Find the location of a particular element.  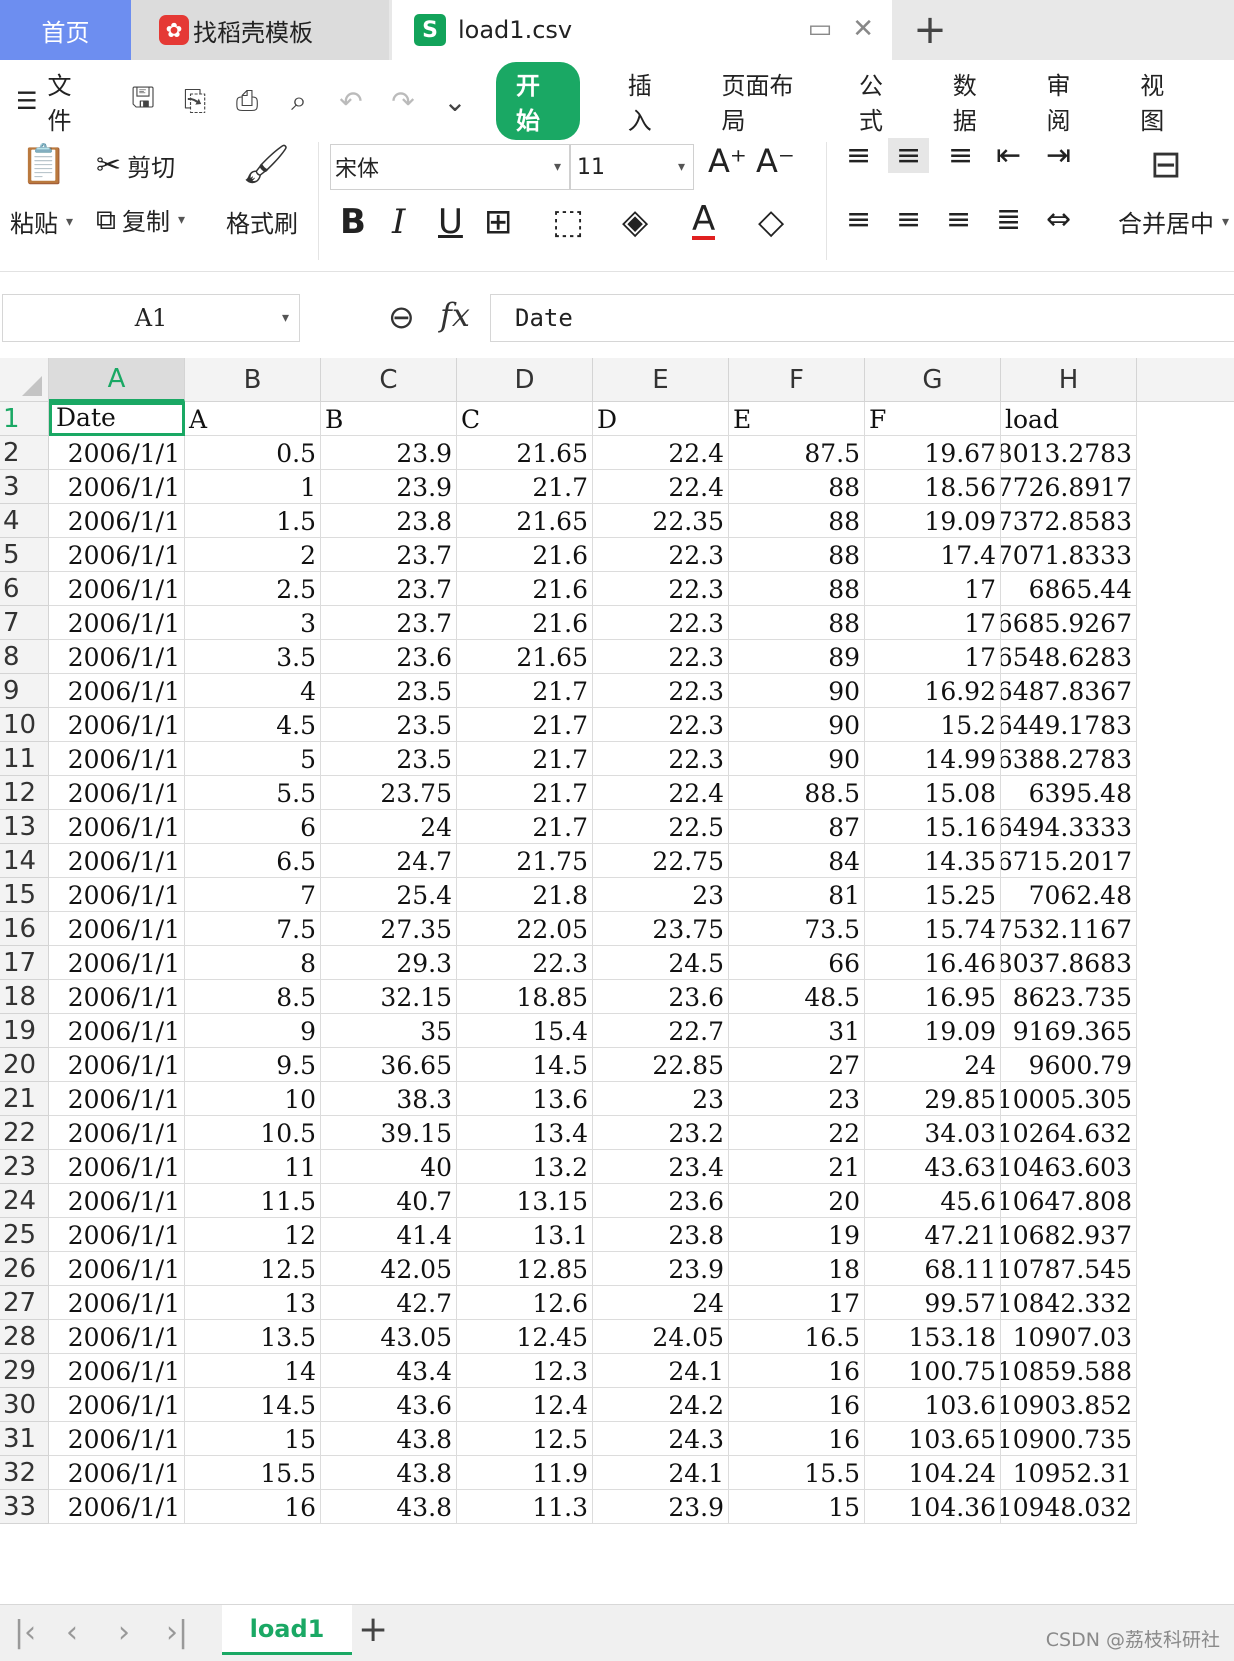

table-cell: 12.5 is located at coordinates (253, 1269).